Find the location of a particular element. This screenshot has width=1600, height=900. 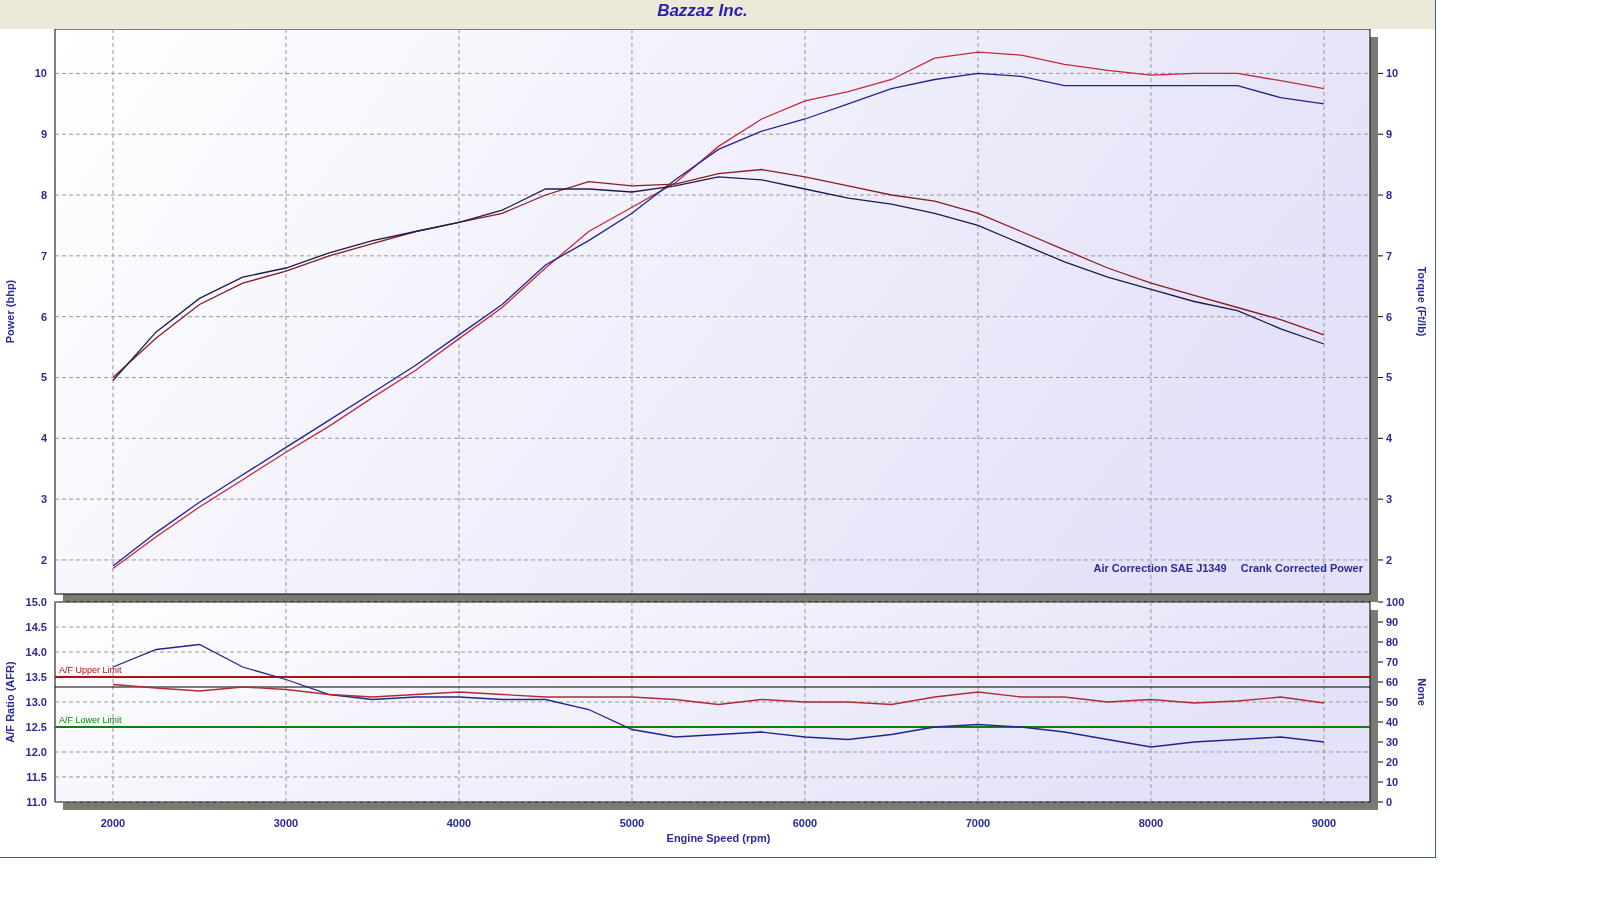

axis-tick-label: 13.5 is located at coordinates (36, 677).